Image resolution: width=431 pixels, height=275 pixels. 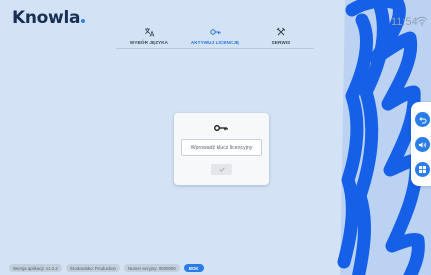 I want to click on windows-button, so click(x=422, y=169).